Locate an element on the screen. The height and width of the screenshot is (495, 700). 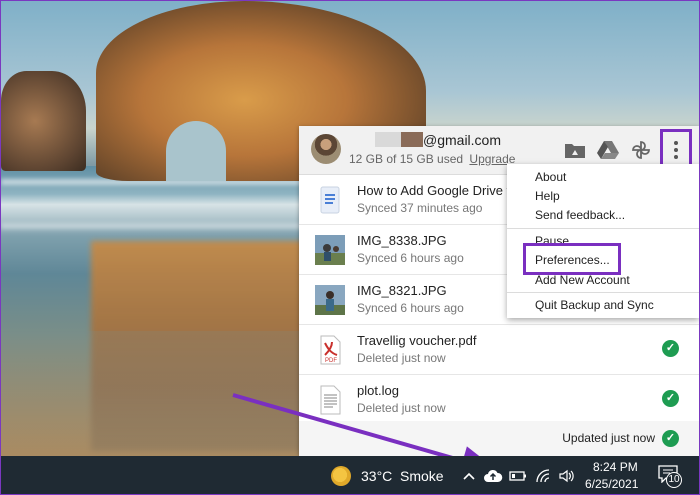
menu-item-about: About is located at coordinates (550, 177).